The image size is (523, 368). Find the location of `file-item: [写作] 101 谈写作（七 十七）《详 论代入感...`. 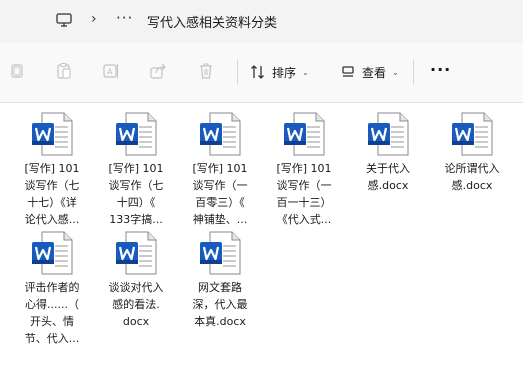

file-item: [写作] 101 谈写作（七 十七）《详 论代入感... is located at coordinates (52, 169).